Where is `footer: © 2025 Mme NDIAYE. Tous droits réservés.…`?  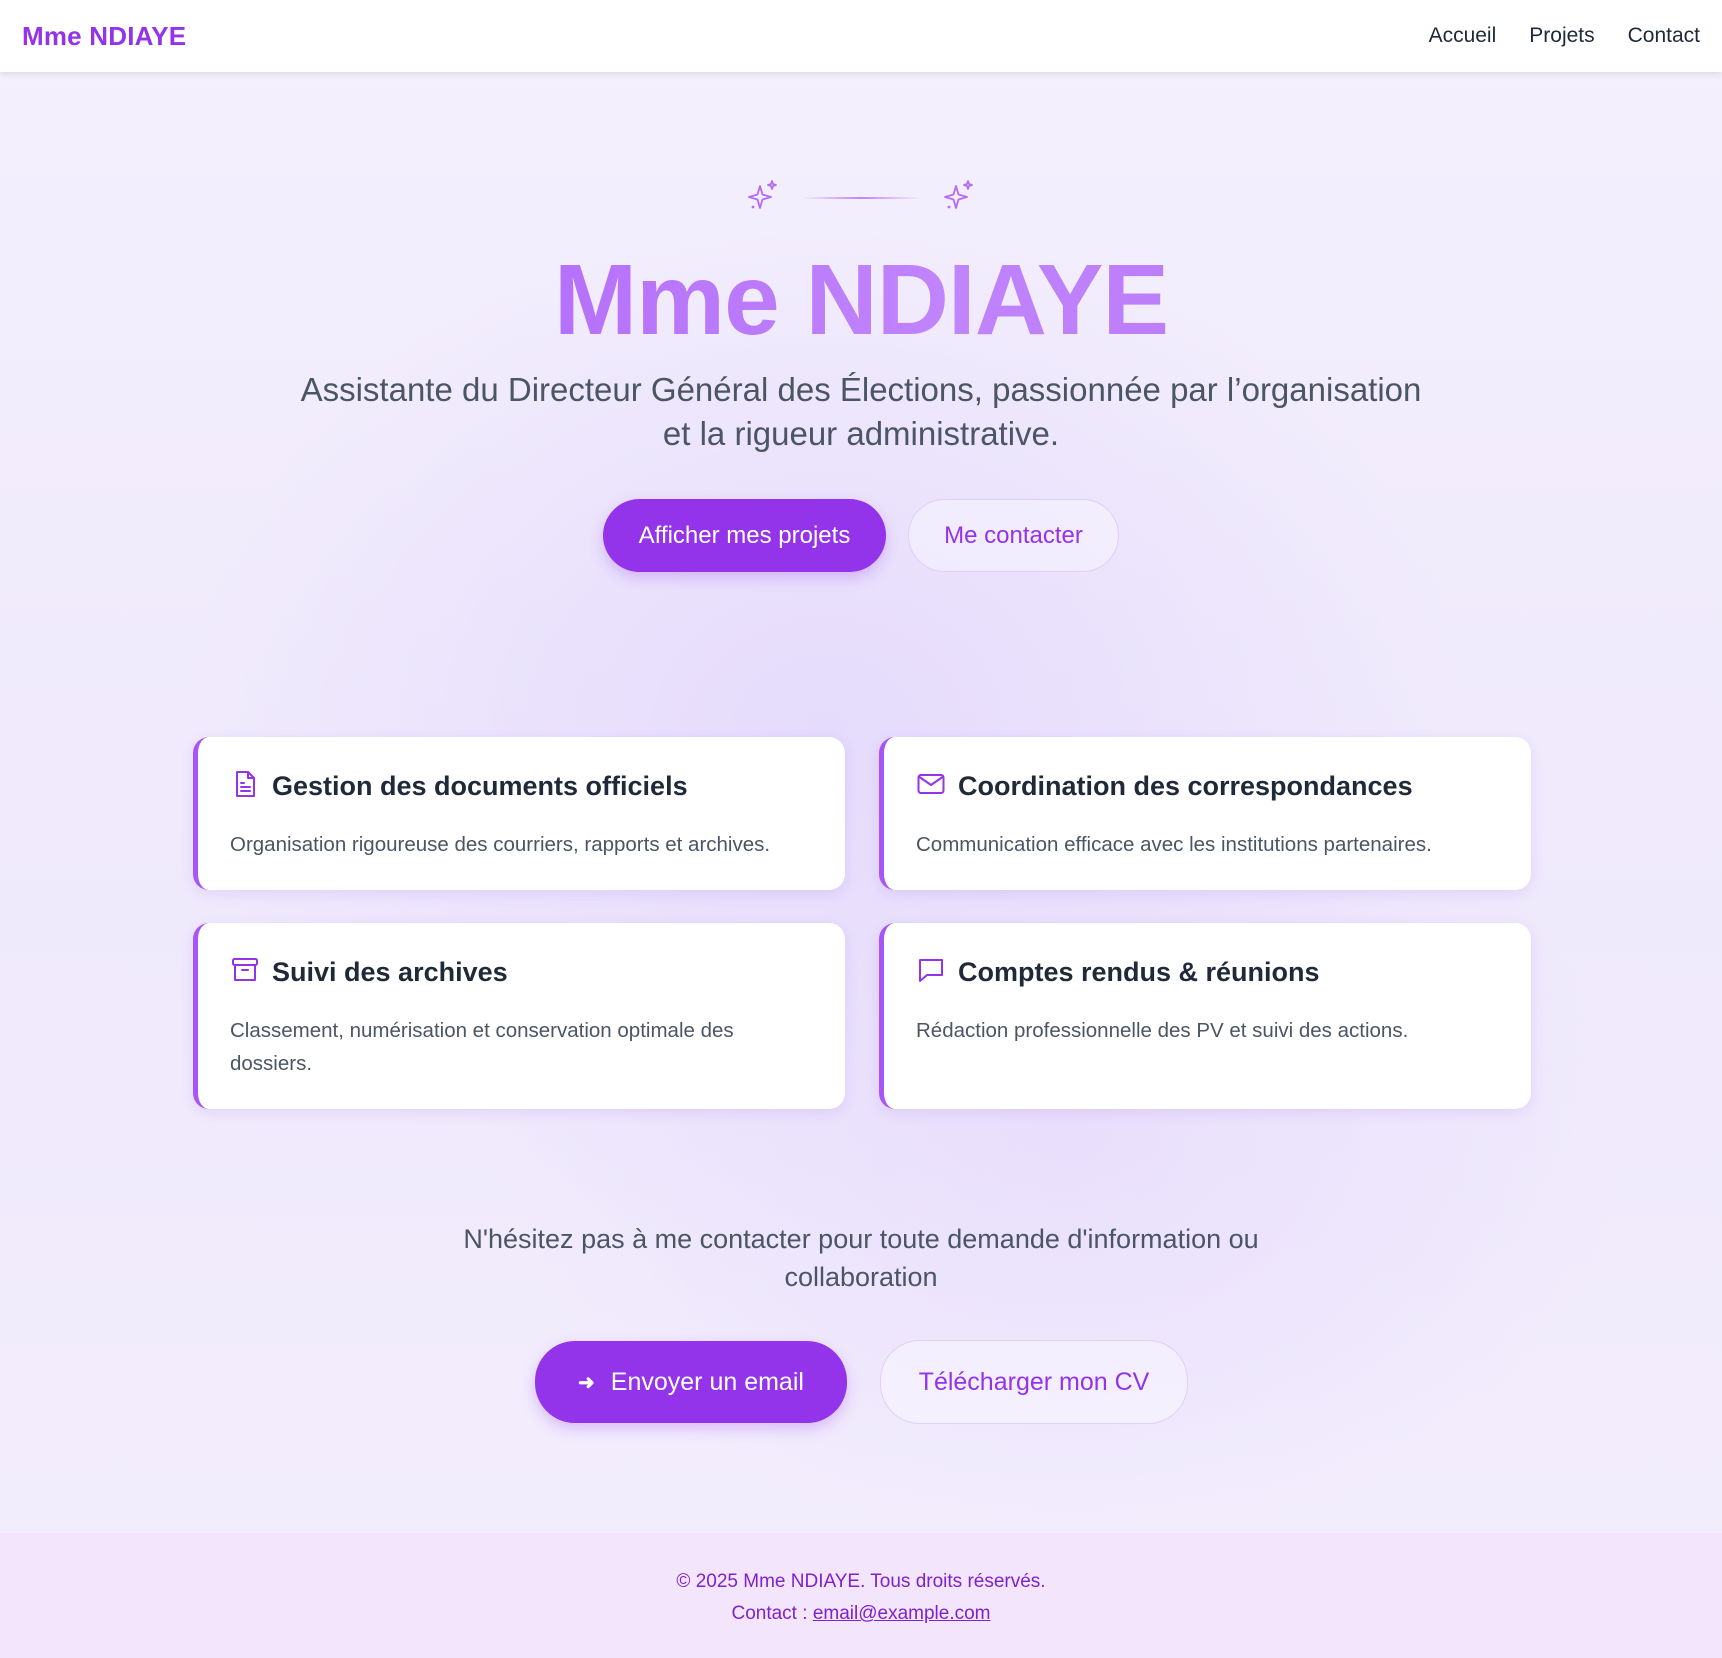 footer: © 2025 Mme NDIAYE. Tous droits réservés.… is located at coordinates (861, 1595).